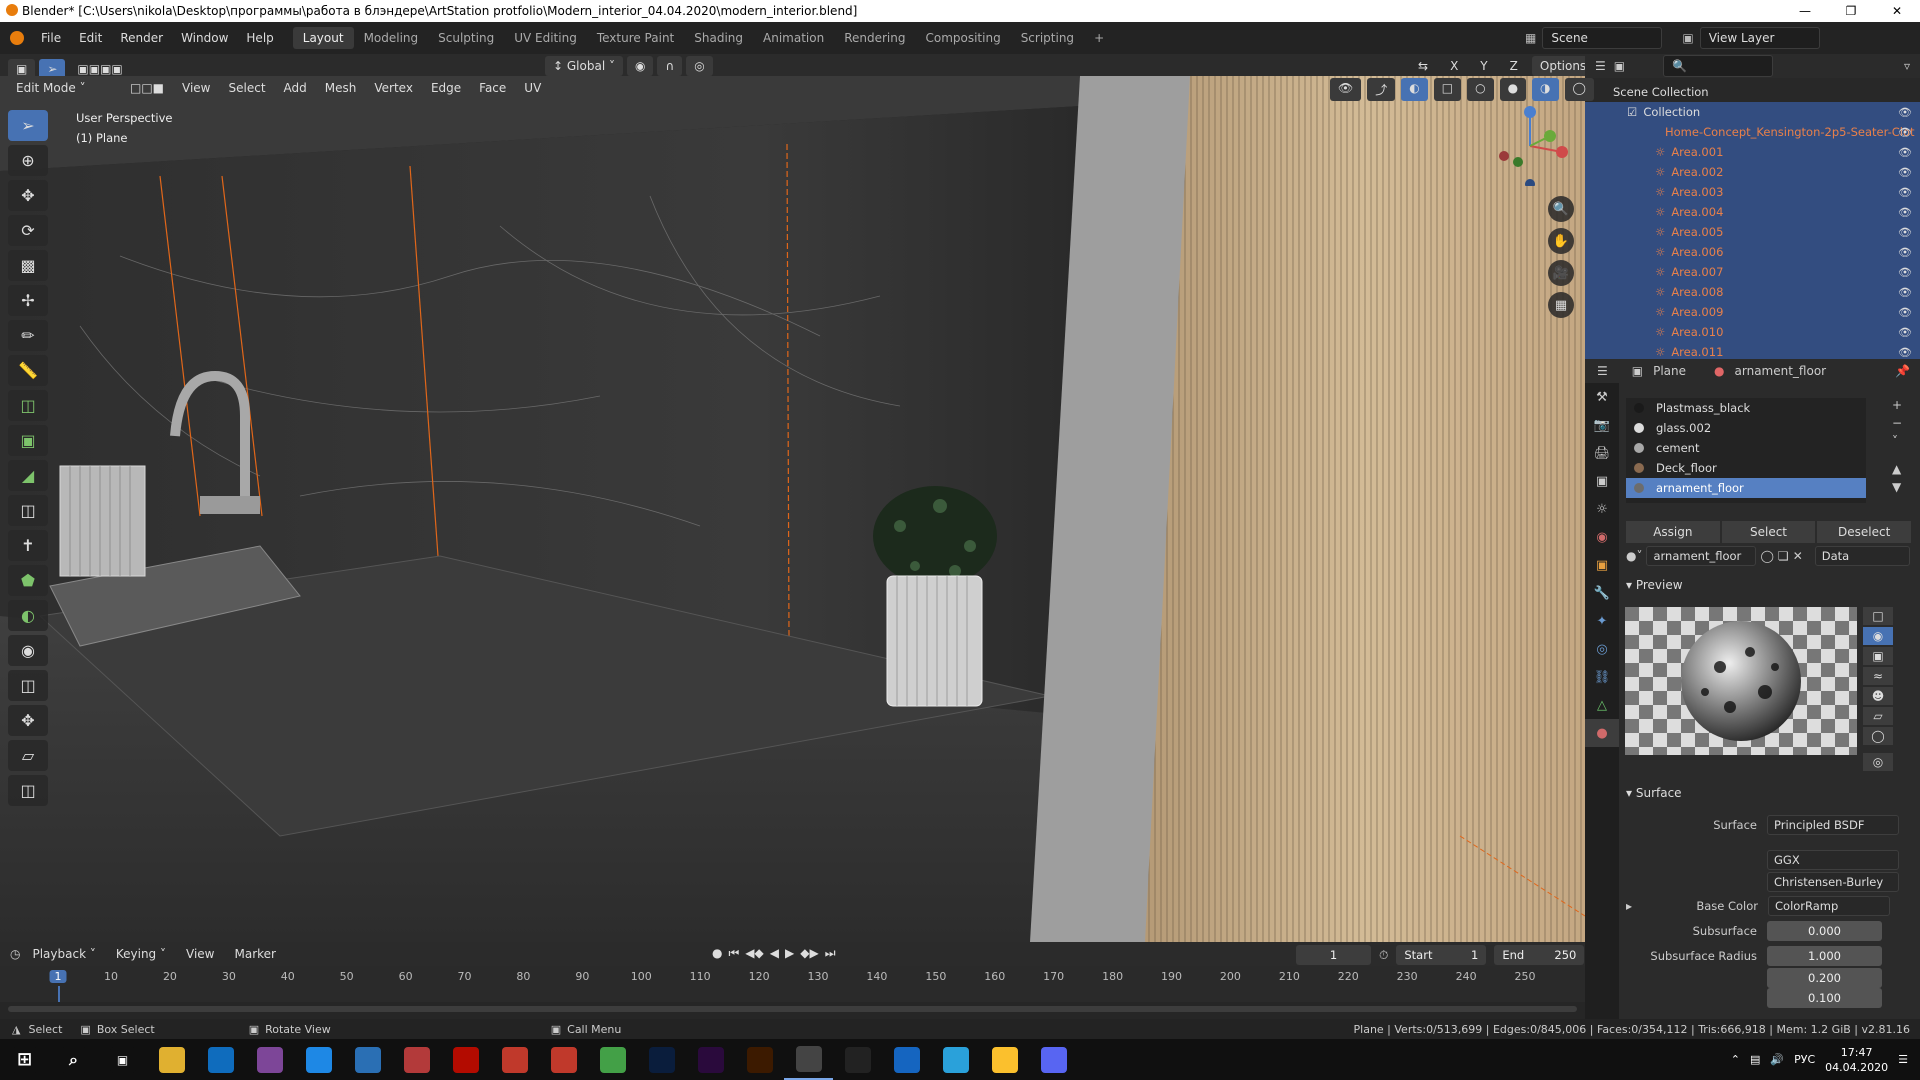  Describe the element at coordinates (1602, 733) in the screenshot. I see `material-tab-icon: ●` at that location.